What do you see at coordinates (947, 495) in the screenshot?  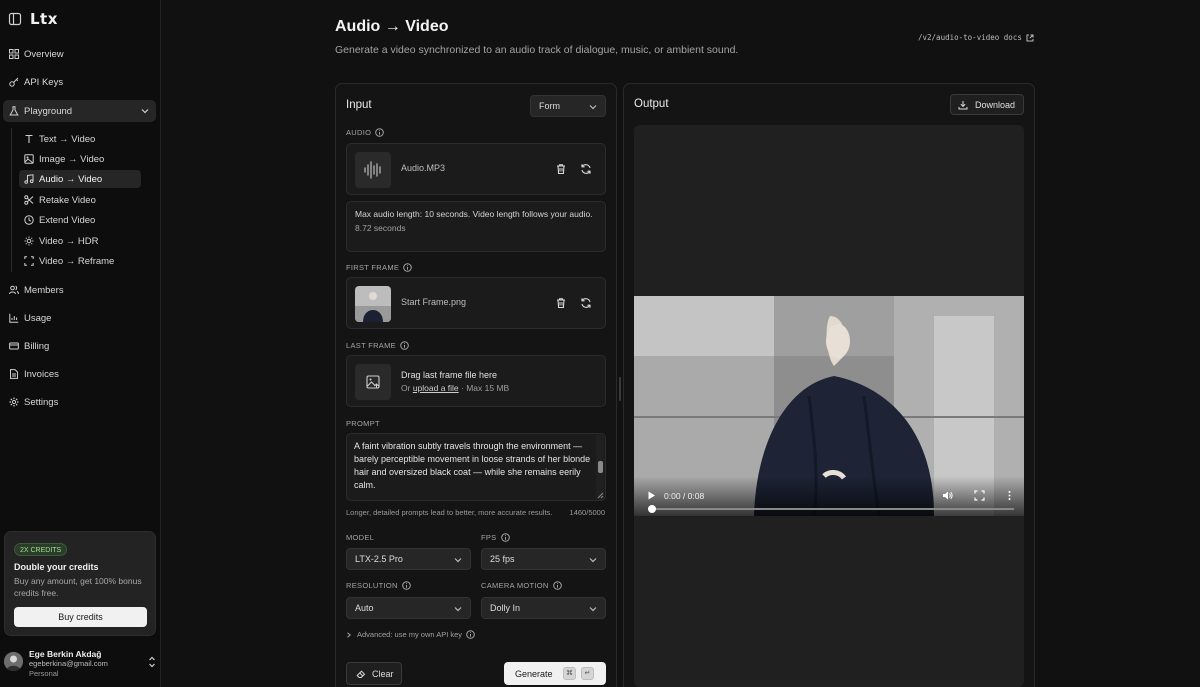 I see `volume-icon` at bounding box center [947, 495].